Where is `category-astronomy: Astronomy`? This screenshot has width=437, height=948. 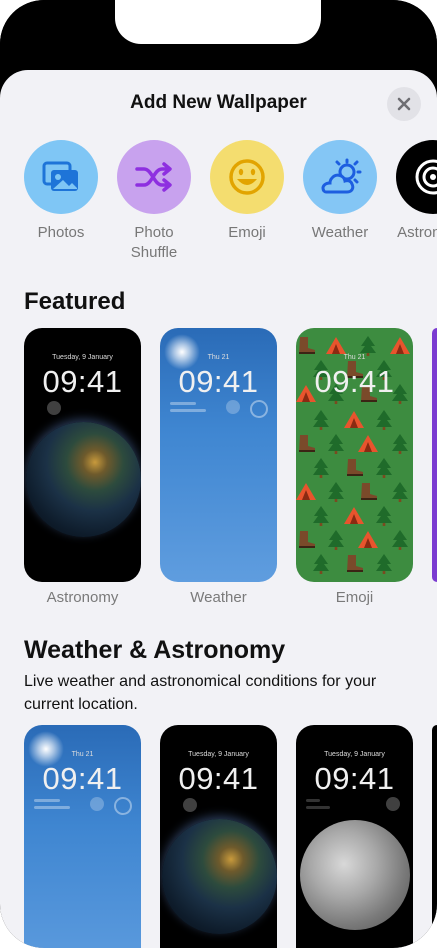 category-astronomy: Astronomy is located at coordinates (411, 191).